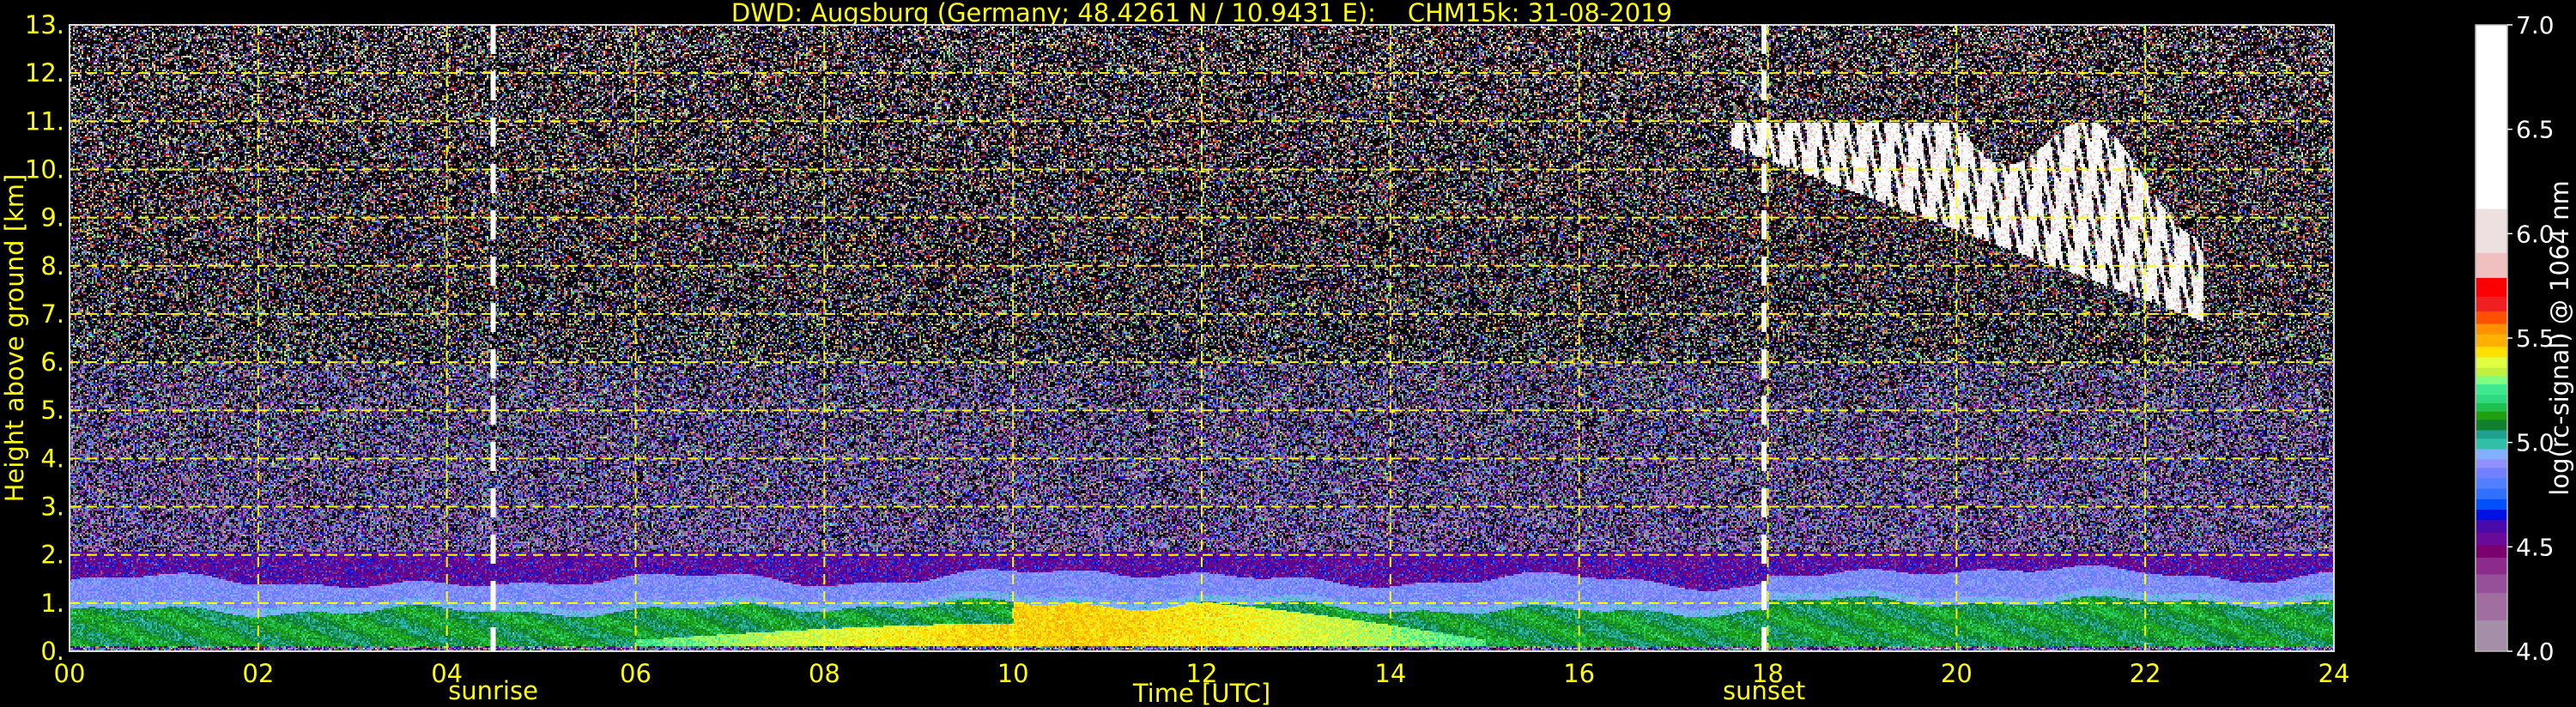 This screenshot has width=2576, height=707. I want to click on x-tick-label: 14, so click(1390, 674).